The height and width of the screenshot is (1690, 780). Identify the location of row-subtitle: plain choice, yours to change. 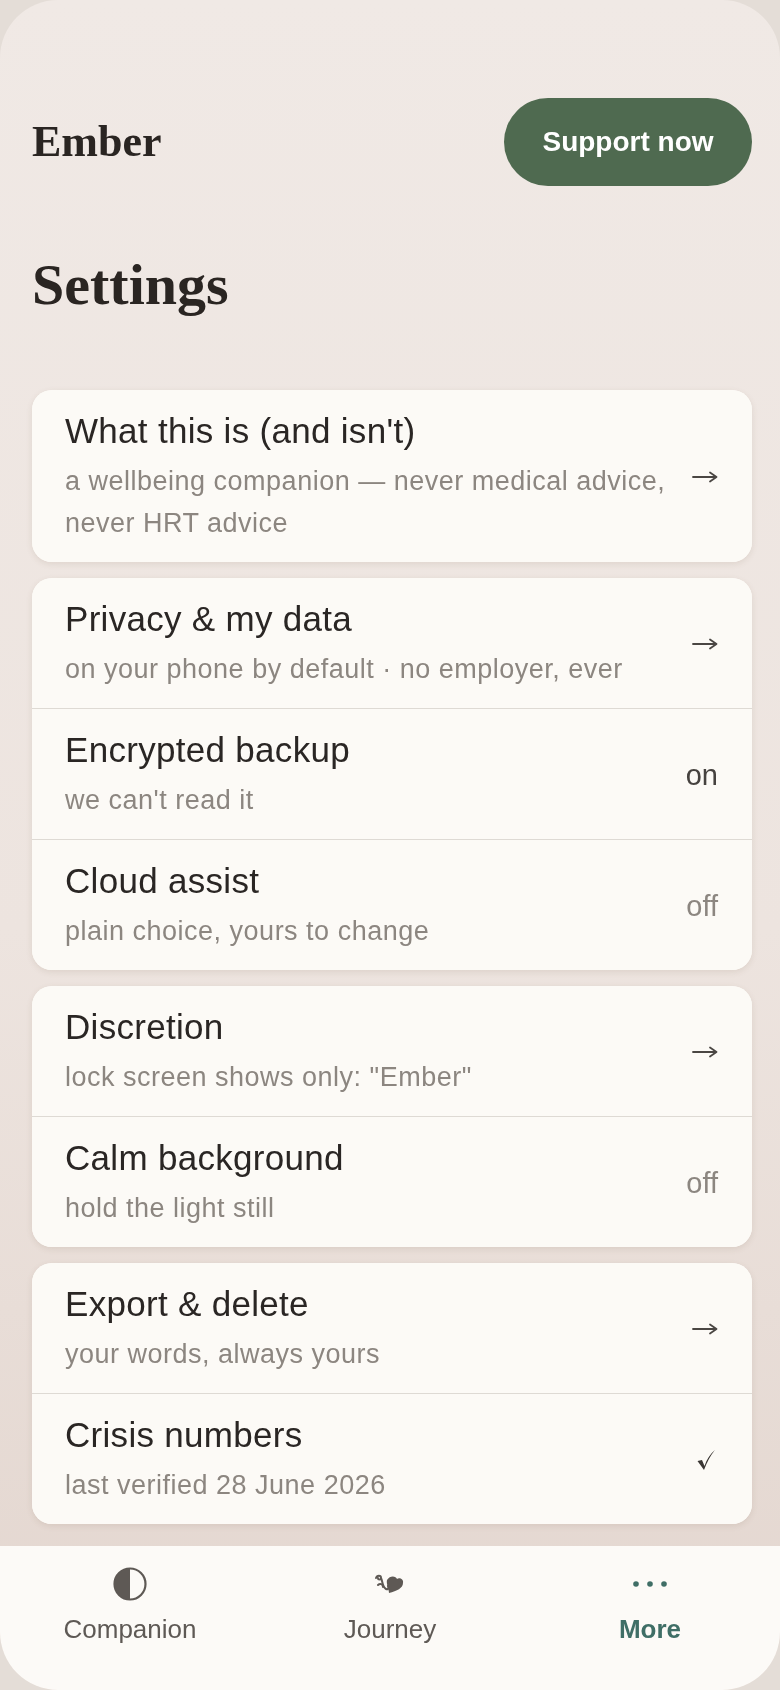
(247, 931).